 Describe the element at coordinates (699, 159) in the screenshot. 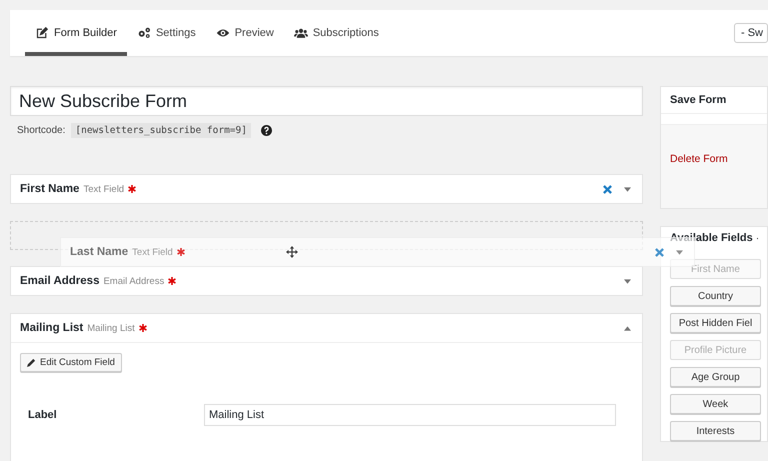

I see `delete-form-link: Delete Form` at that location.